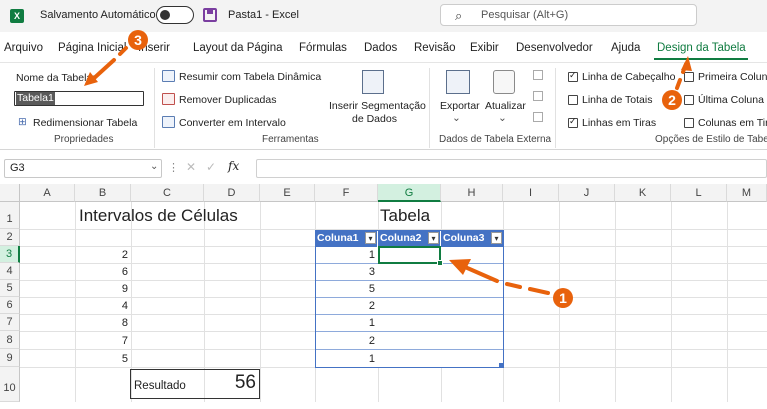 This screenshot has height=409, width=767. What do you see at coordinates (138, 40) in the screenshot?
I see `callout-badge-3: 3` at bounding box center [138, 40].